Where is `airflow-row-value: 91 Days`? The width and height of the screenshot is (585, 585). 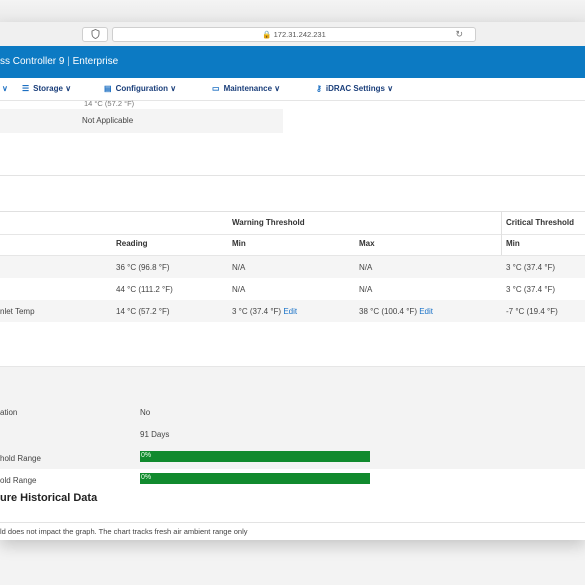
airflow-row-value: 91 Days is located at coordinates (155, 434).